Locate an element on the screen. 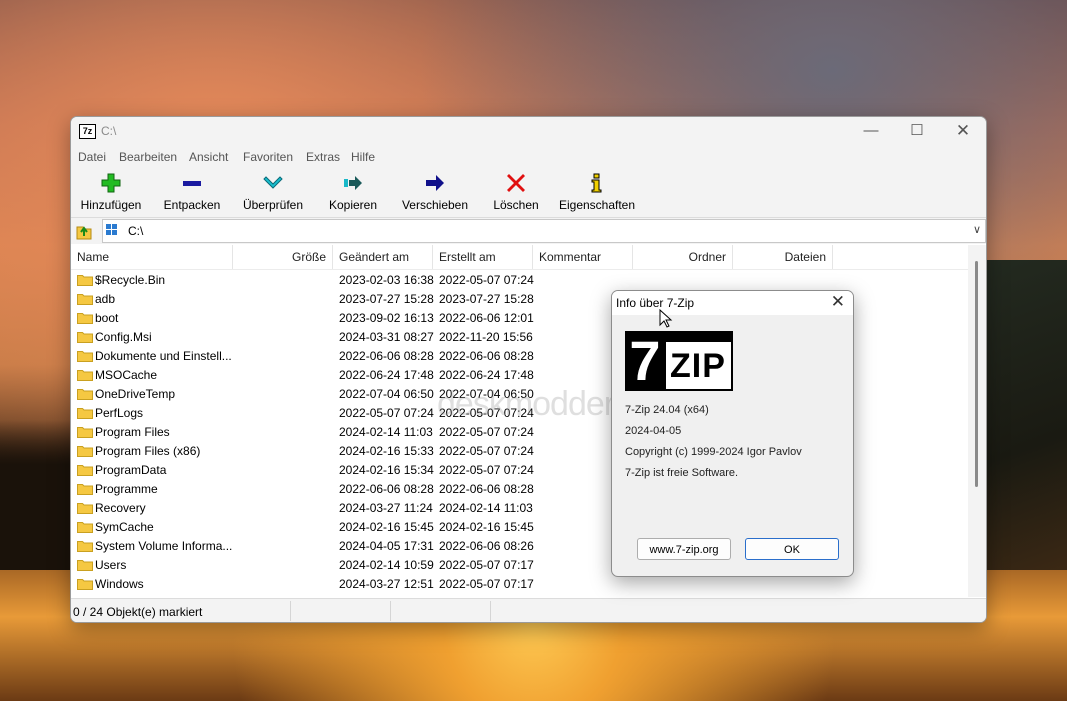 The width and height of the screenshot is (1067, 701). properties-button: Eigenschaften is located at coordinates (597, 192).